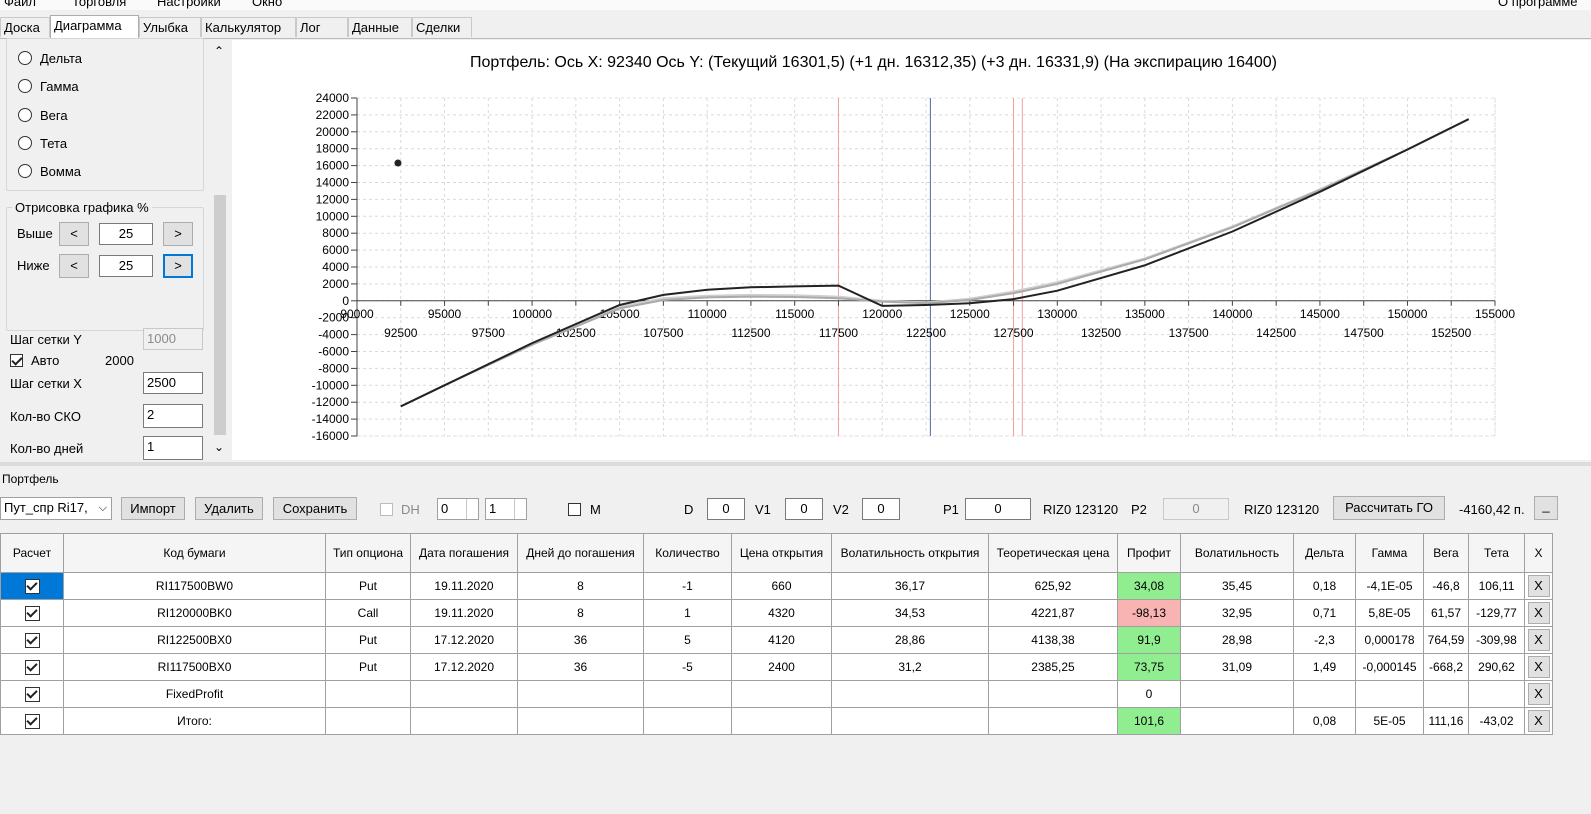 The image size is (1591, 814). Describe the element at coordinates (1538, 4) in the screenshot. I see `menu-about: О программе` at that location.